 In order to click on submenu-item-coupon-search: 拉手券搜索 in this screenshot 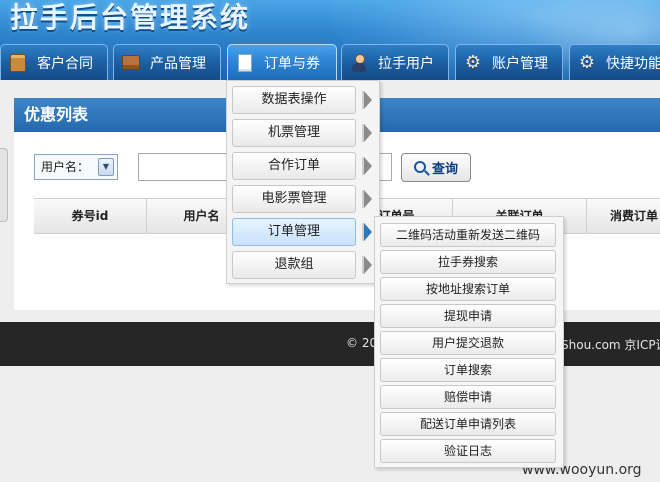, I will do `click(468, 262)`.